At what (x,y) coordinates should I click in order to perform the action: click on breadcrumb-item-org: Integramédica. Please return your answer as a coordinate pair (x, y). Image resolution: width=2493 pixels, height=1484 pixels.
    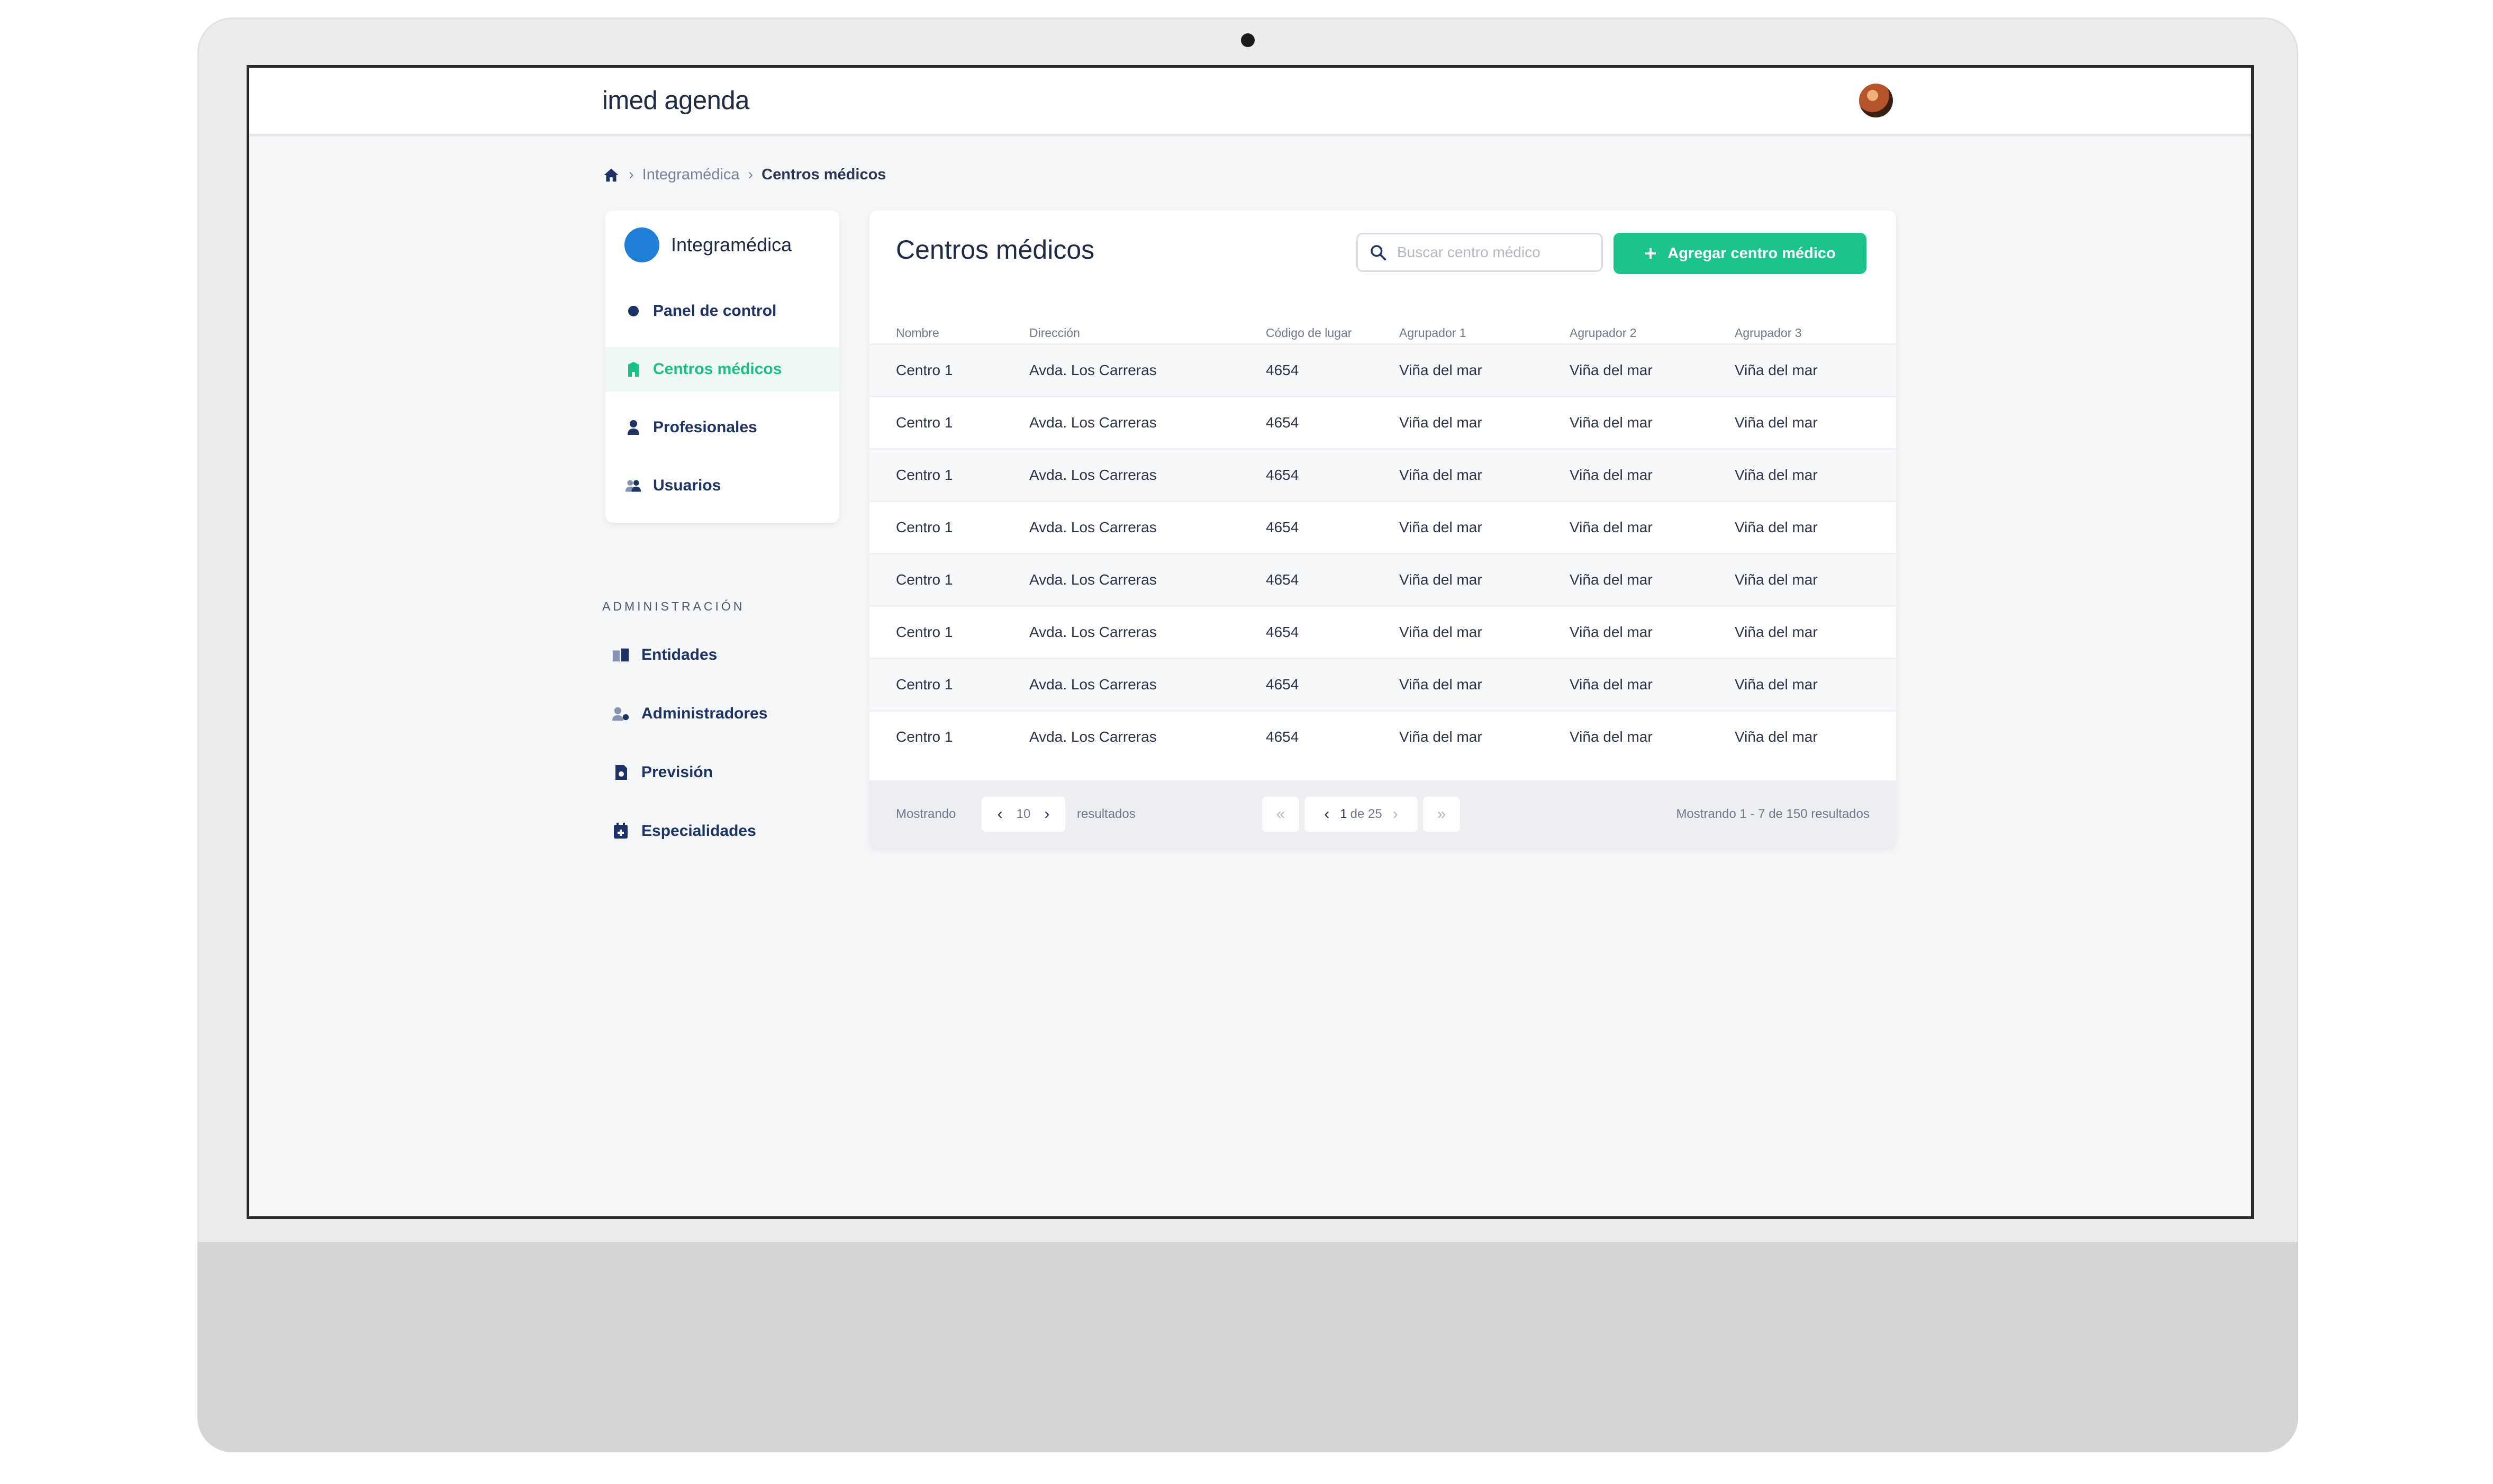
    Looking at the image, I should click on (691, 175).